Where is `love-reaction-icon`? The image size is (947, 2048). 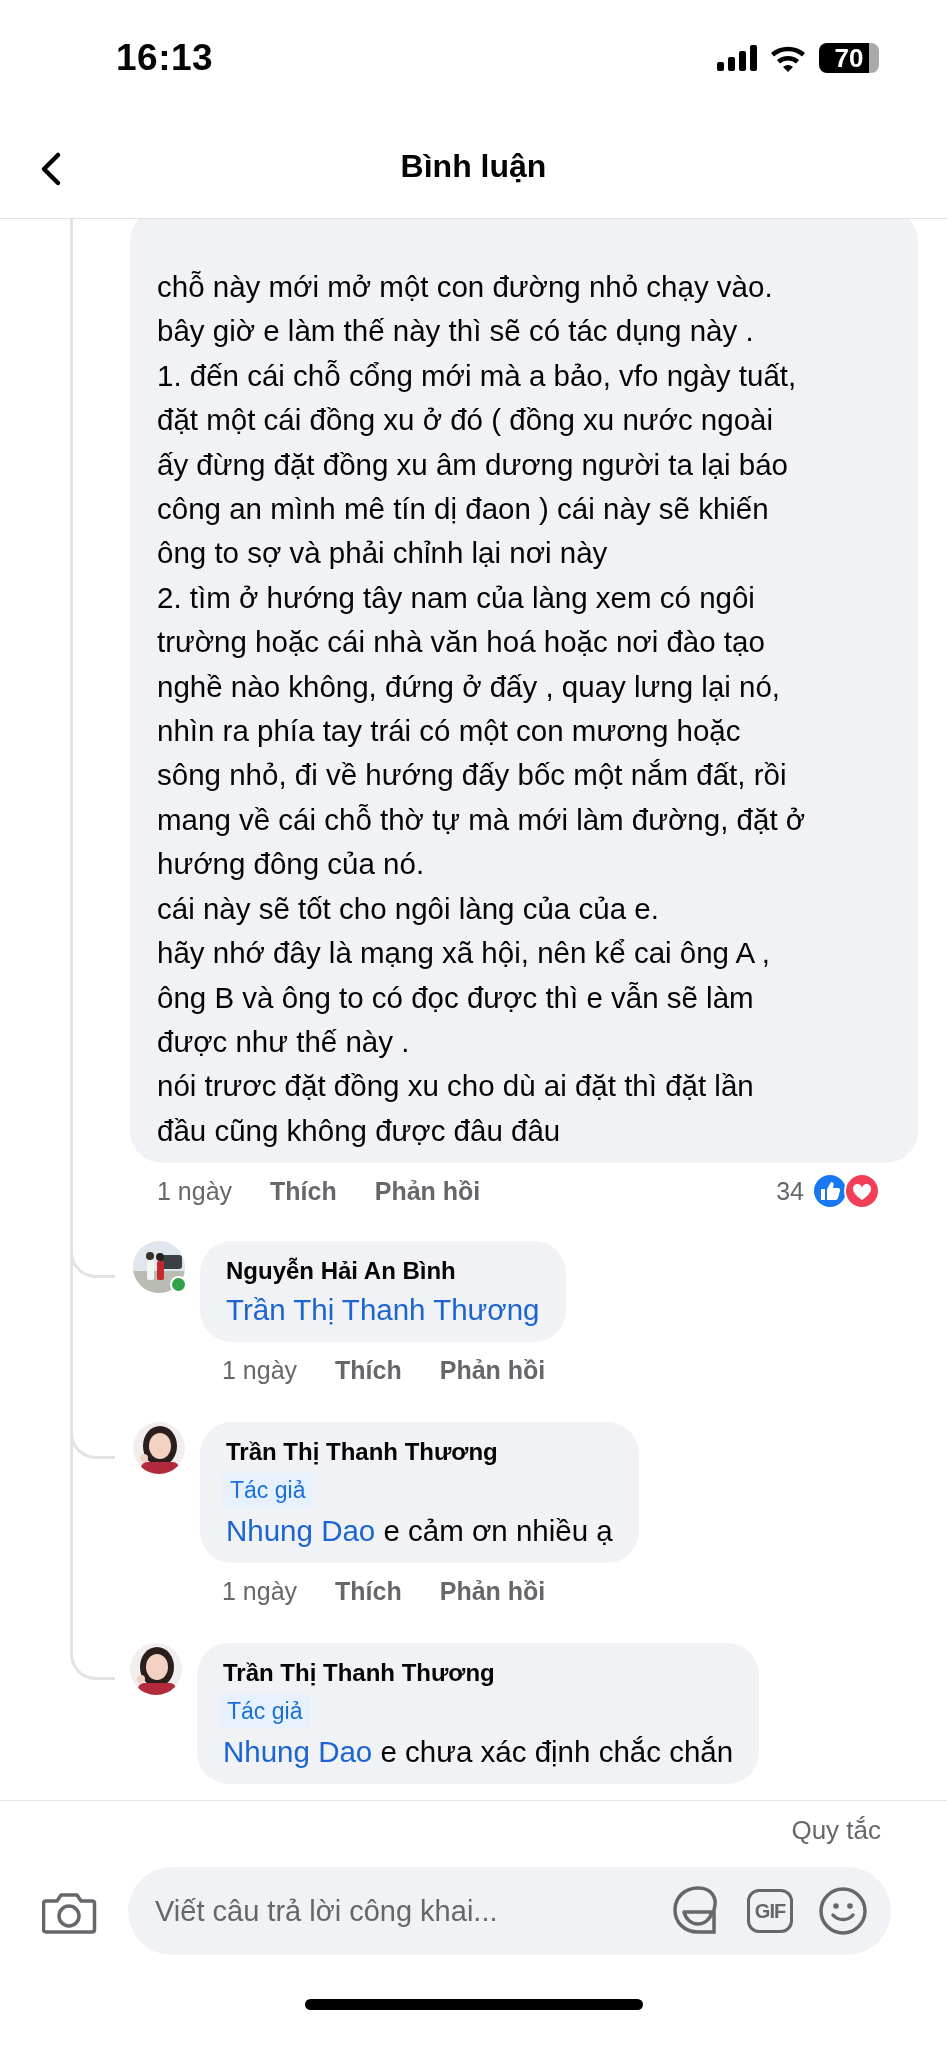 love-reaction-icon is located at coordinates (862, 1191).